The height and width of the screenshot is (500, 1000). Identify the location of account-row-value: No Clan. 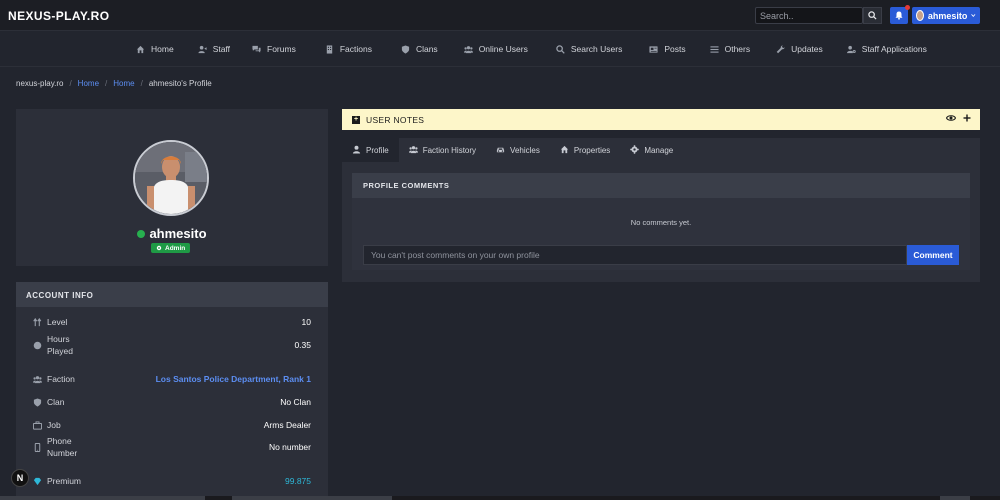
(295, 402).